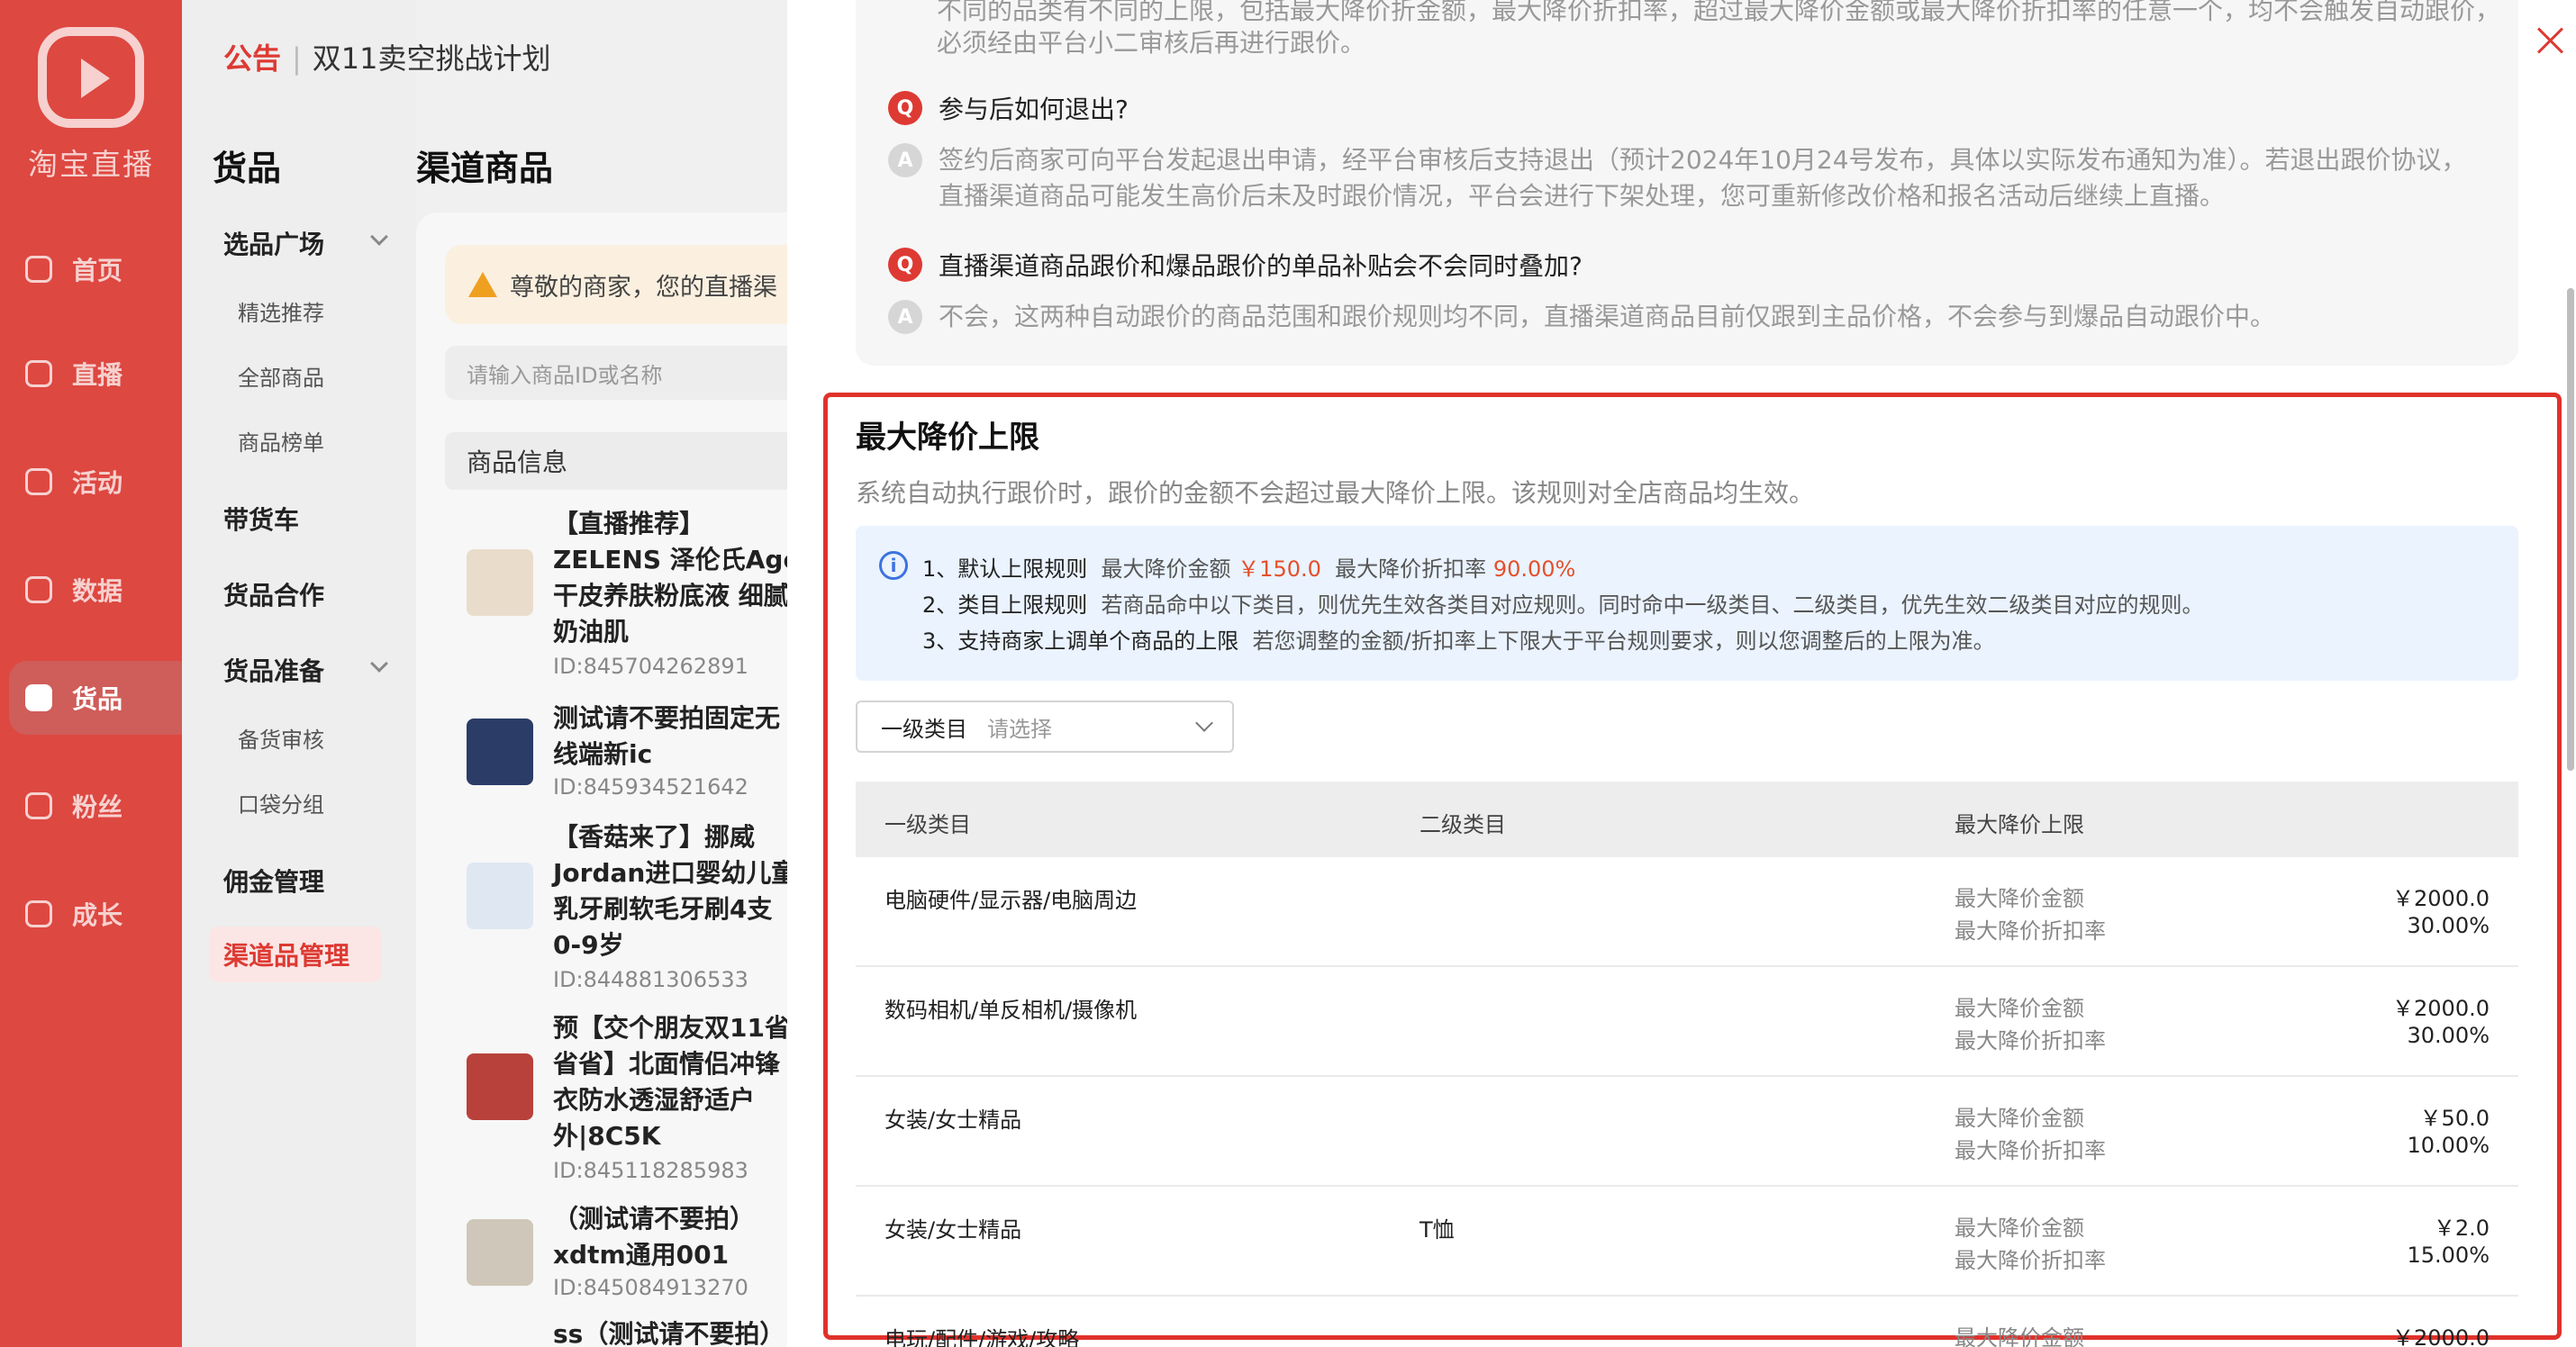 The height and width of the screenshot is (1347, 2576). I want to click on rail-item-fans: 粉丝, so click(95, 806).